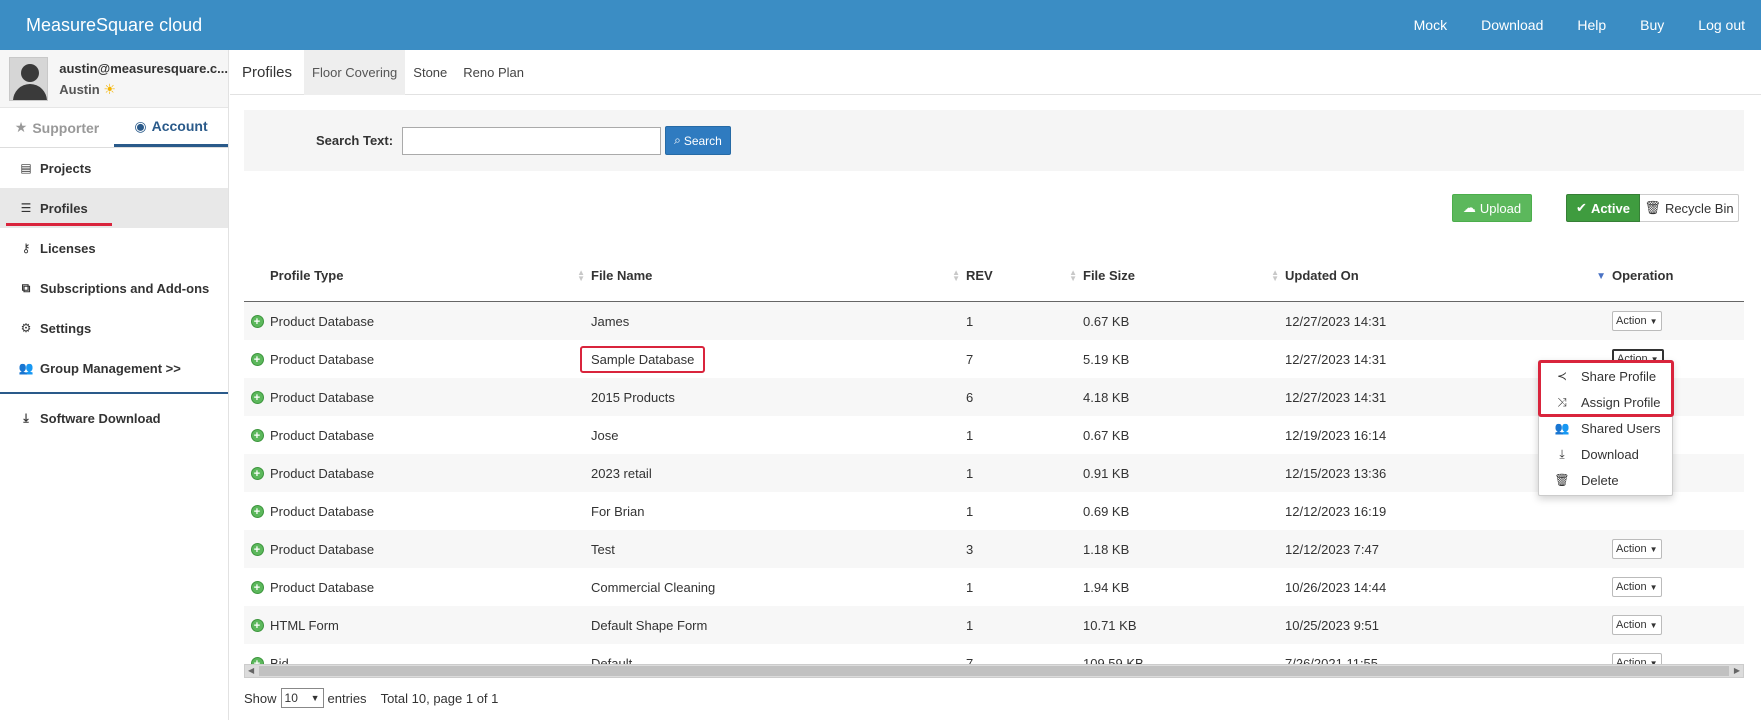 This screenshot has height=720, width=1761. Describe the element at coordinates (970, 359) in the screenshot. I see `cell-rev: 7` at that location.